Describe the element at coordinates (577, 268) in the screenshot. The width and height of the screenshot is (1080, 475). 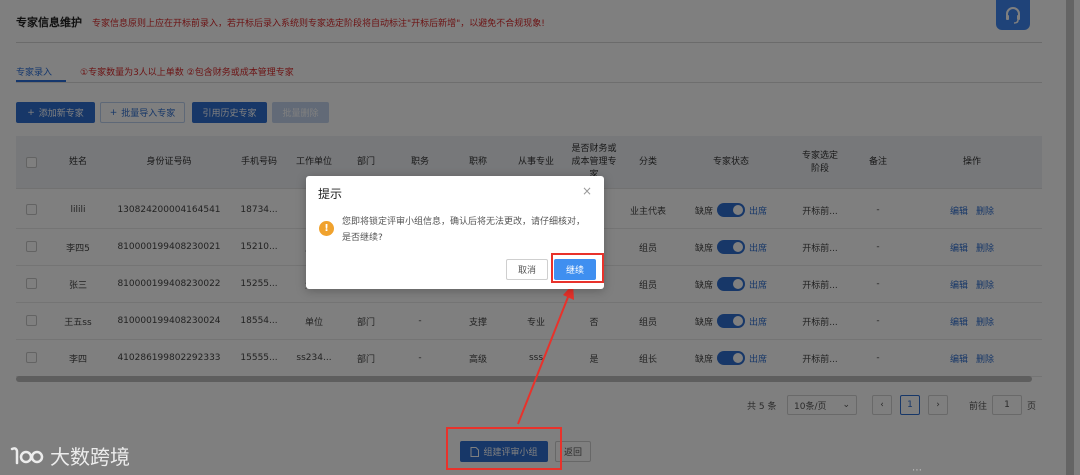
I see `highlight-confirm-button` at that location.